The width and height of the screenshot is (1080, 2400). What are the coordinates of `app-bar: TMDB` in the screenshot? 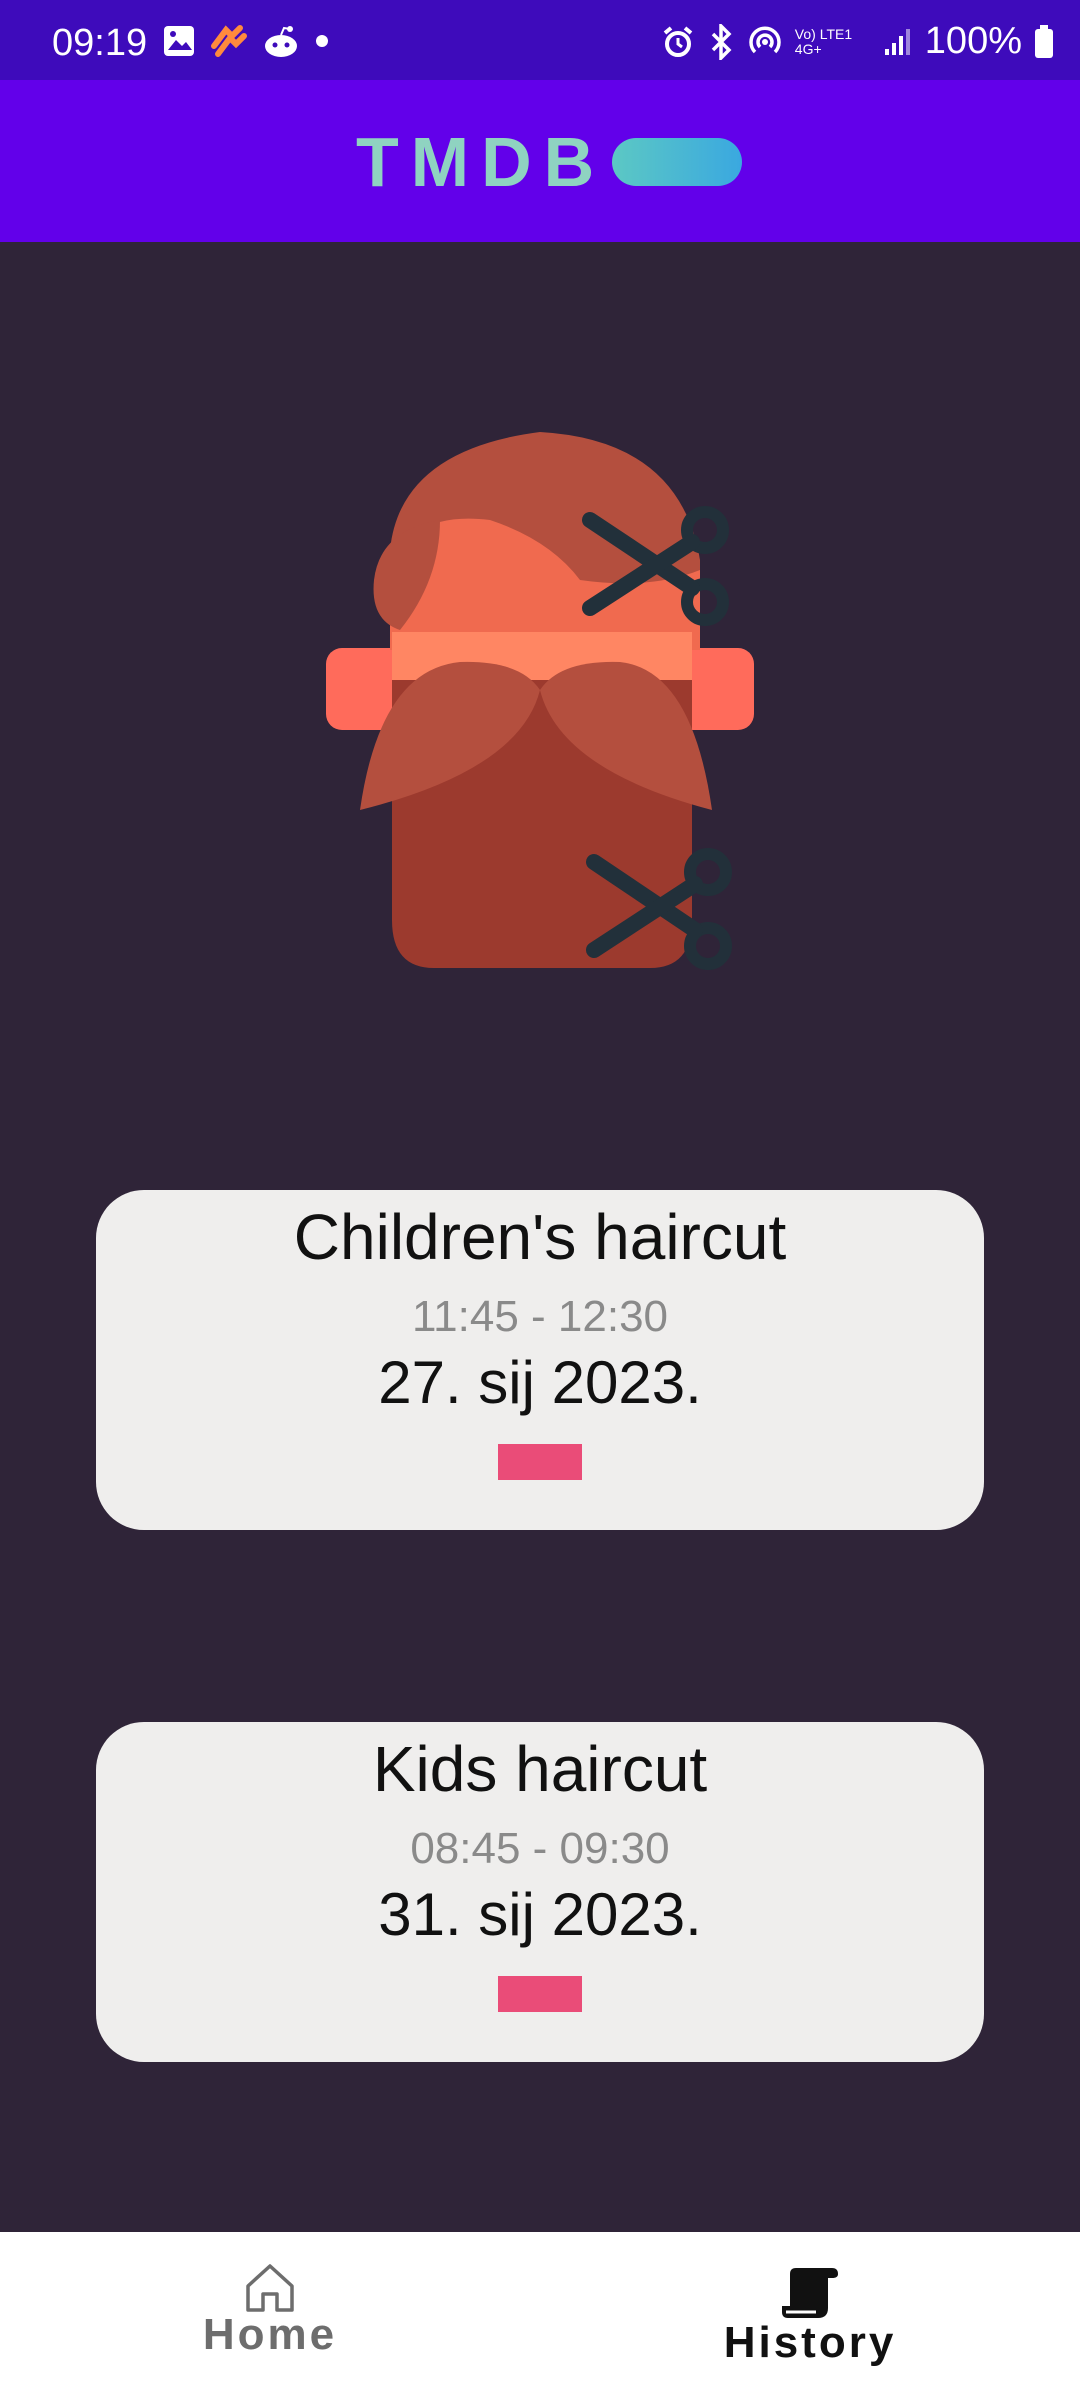 It's located at (540, 161).